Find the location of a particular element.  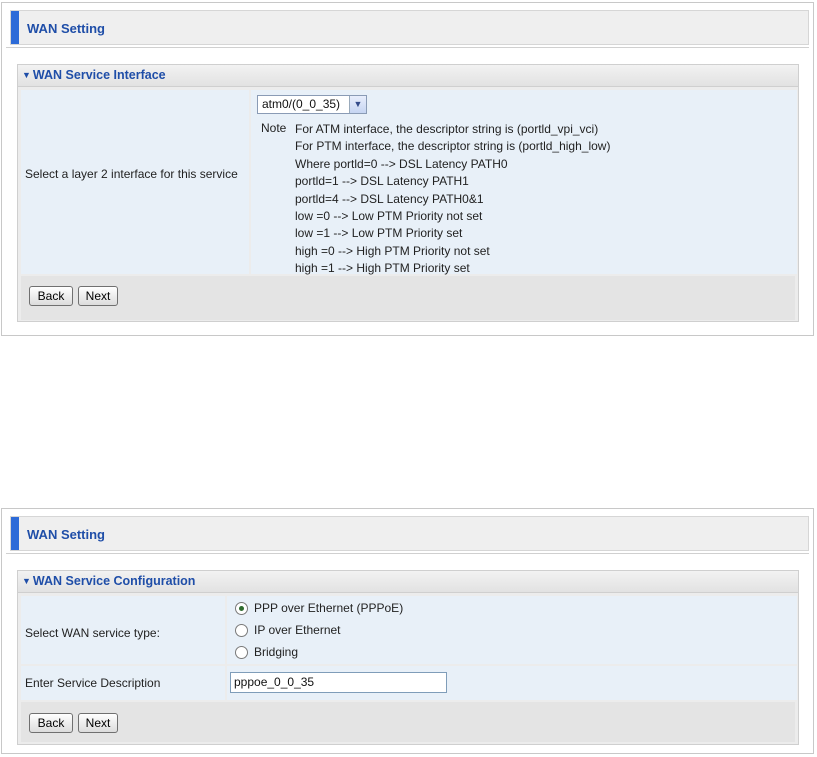

radio-option-ipoe: IP over Ethernet is located at coordinates (288, 630).